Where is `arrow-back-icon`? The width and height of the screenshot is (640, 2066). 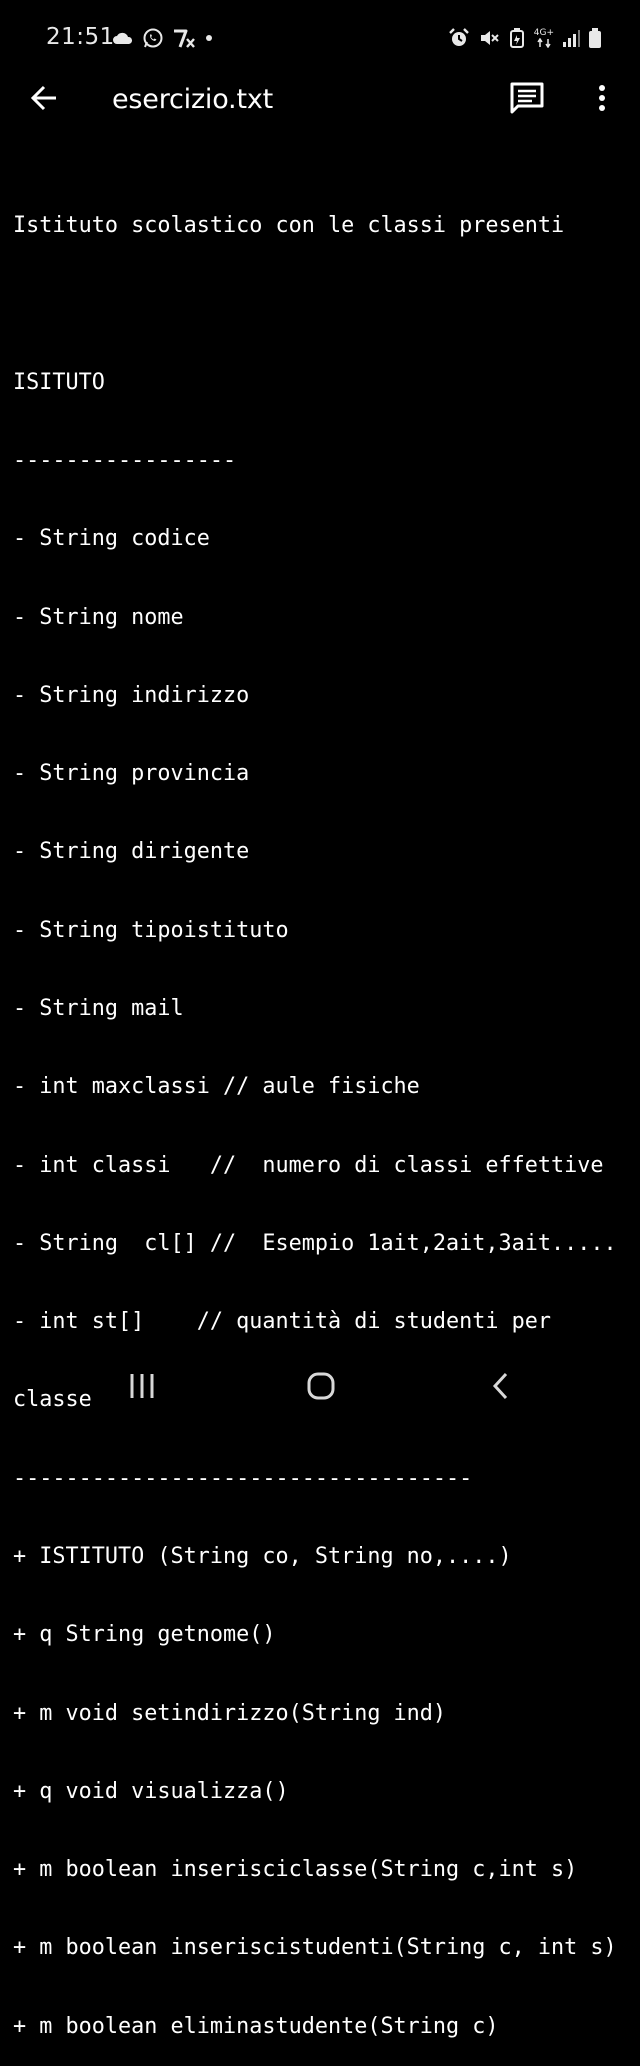
arrow-back-icon is located at coordinates (43, 98).